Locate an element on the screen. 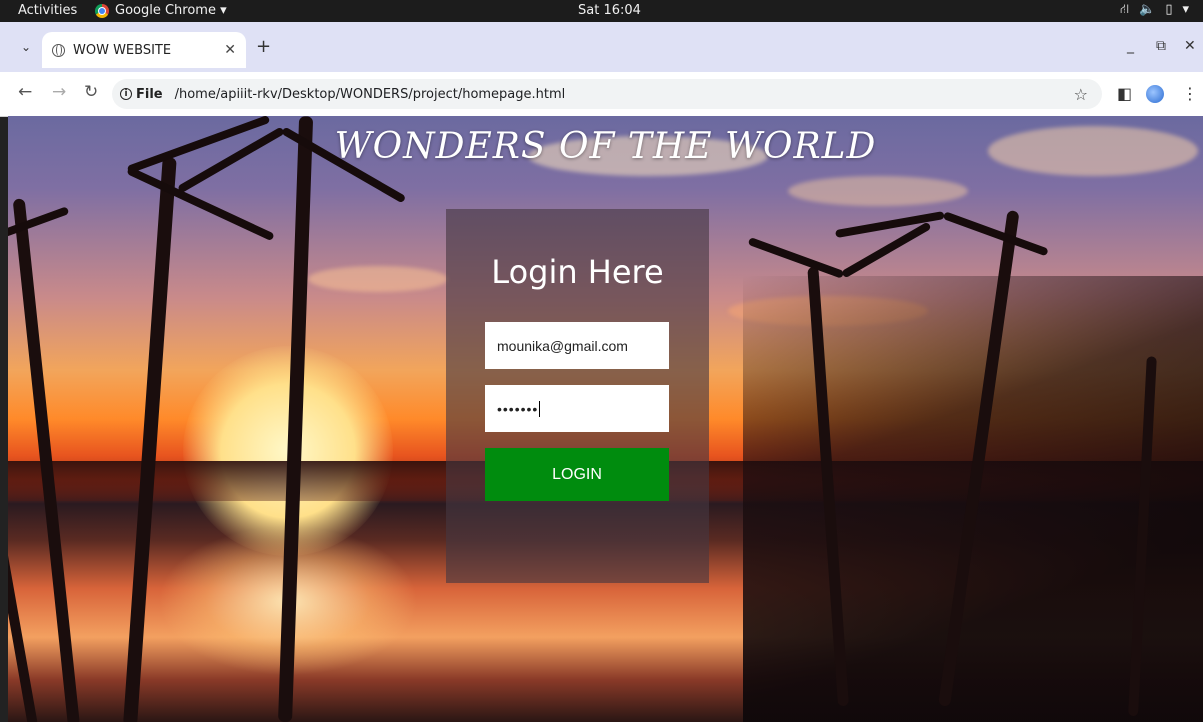 The width and height of the screenshot is (1203, 722). close-icon: ✕ is located at coordinates (230, 50).